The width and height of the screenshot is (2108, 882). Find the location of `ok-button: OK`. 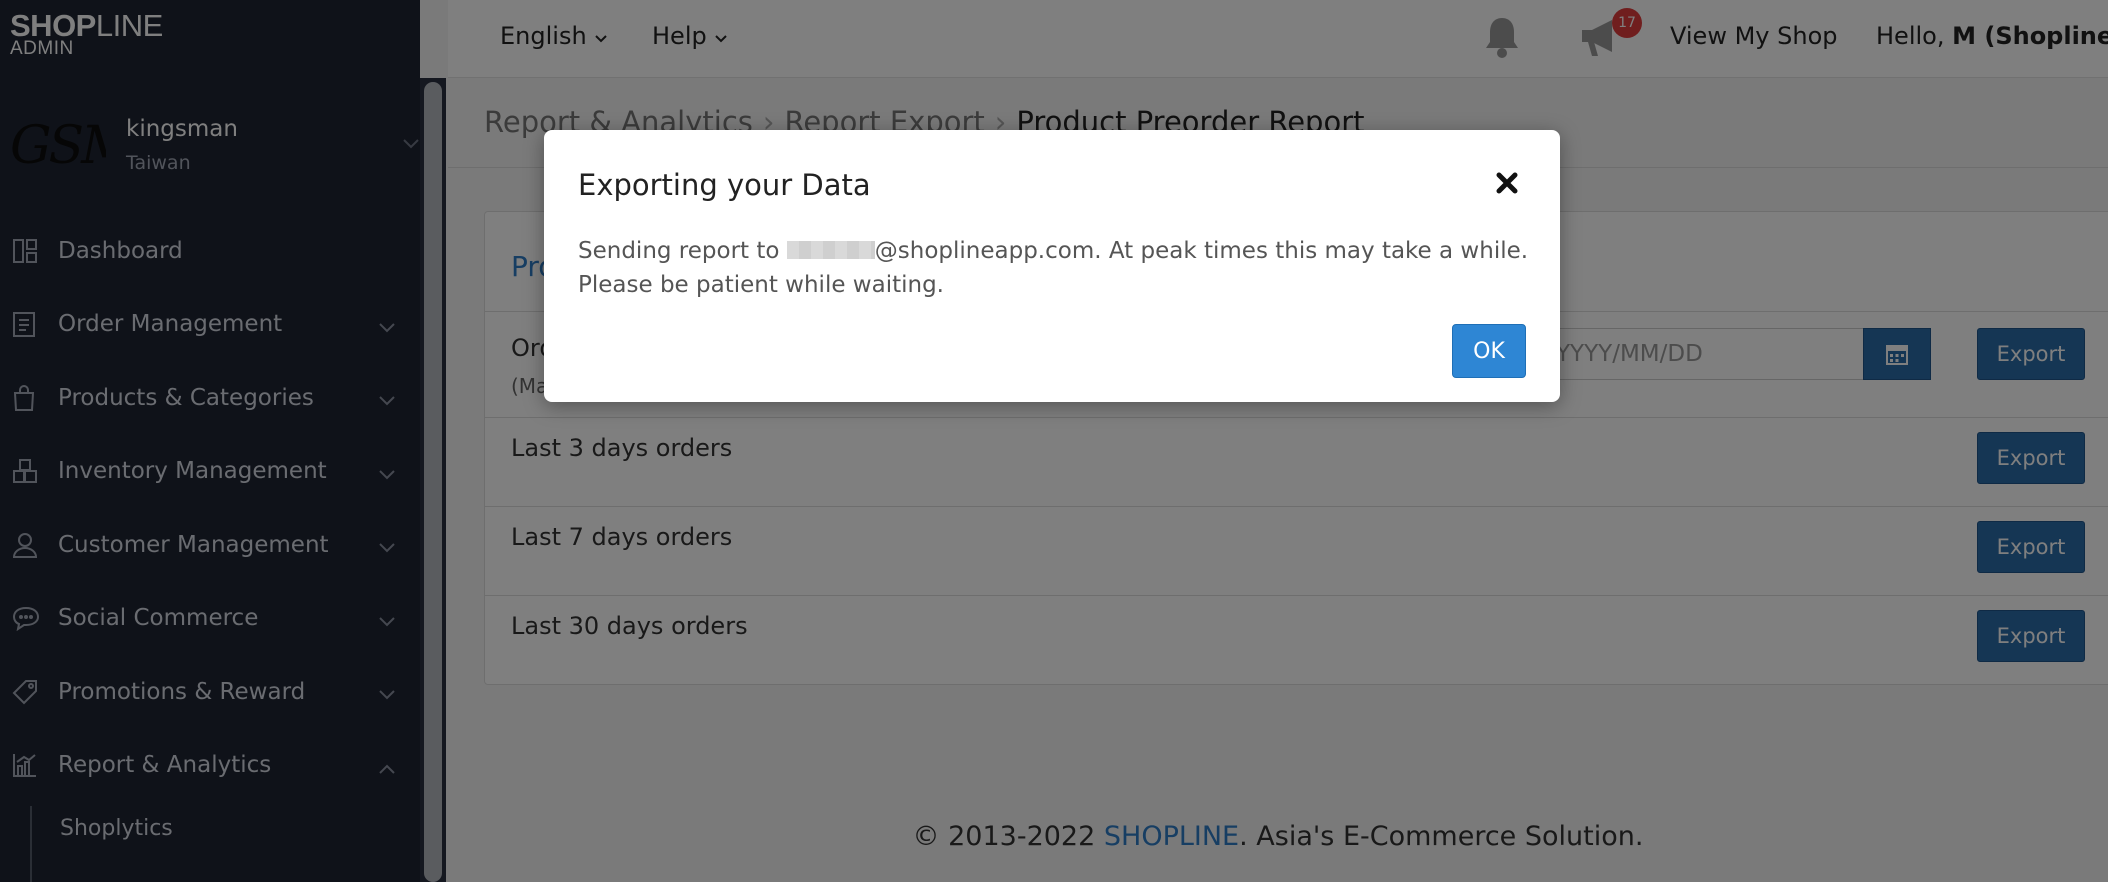

ok-button: OK is located at coordinates (1489, 351).